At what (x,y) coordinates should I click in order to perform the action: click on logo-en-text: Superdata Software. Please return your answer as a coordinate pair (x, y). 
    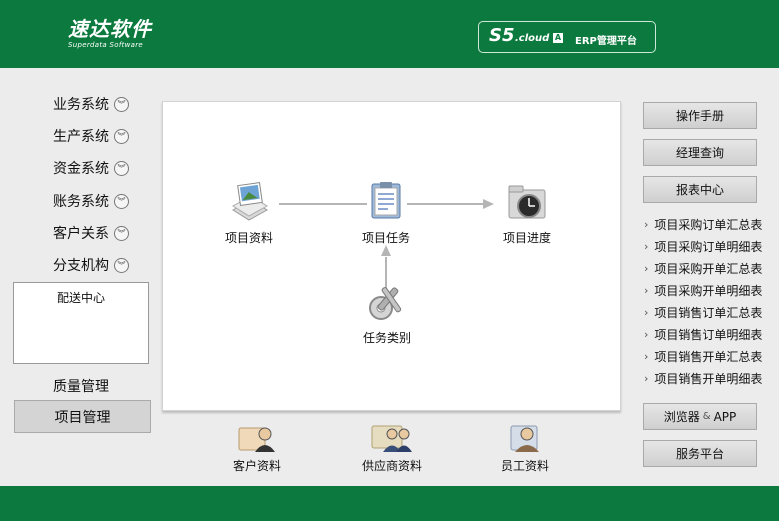
    Looking at the image, I should click on (106, 45).